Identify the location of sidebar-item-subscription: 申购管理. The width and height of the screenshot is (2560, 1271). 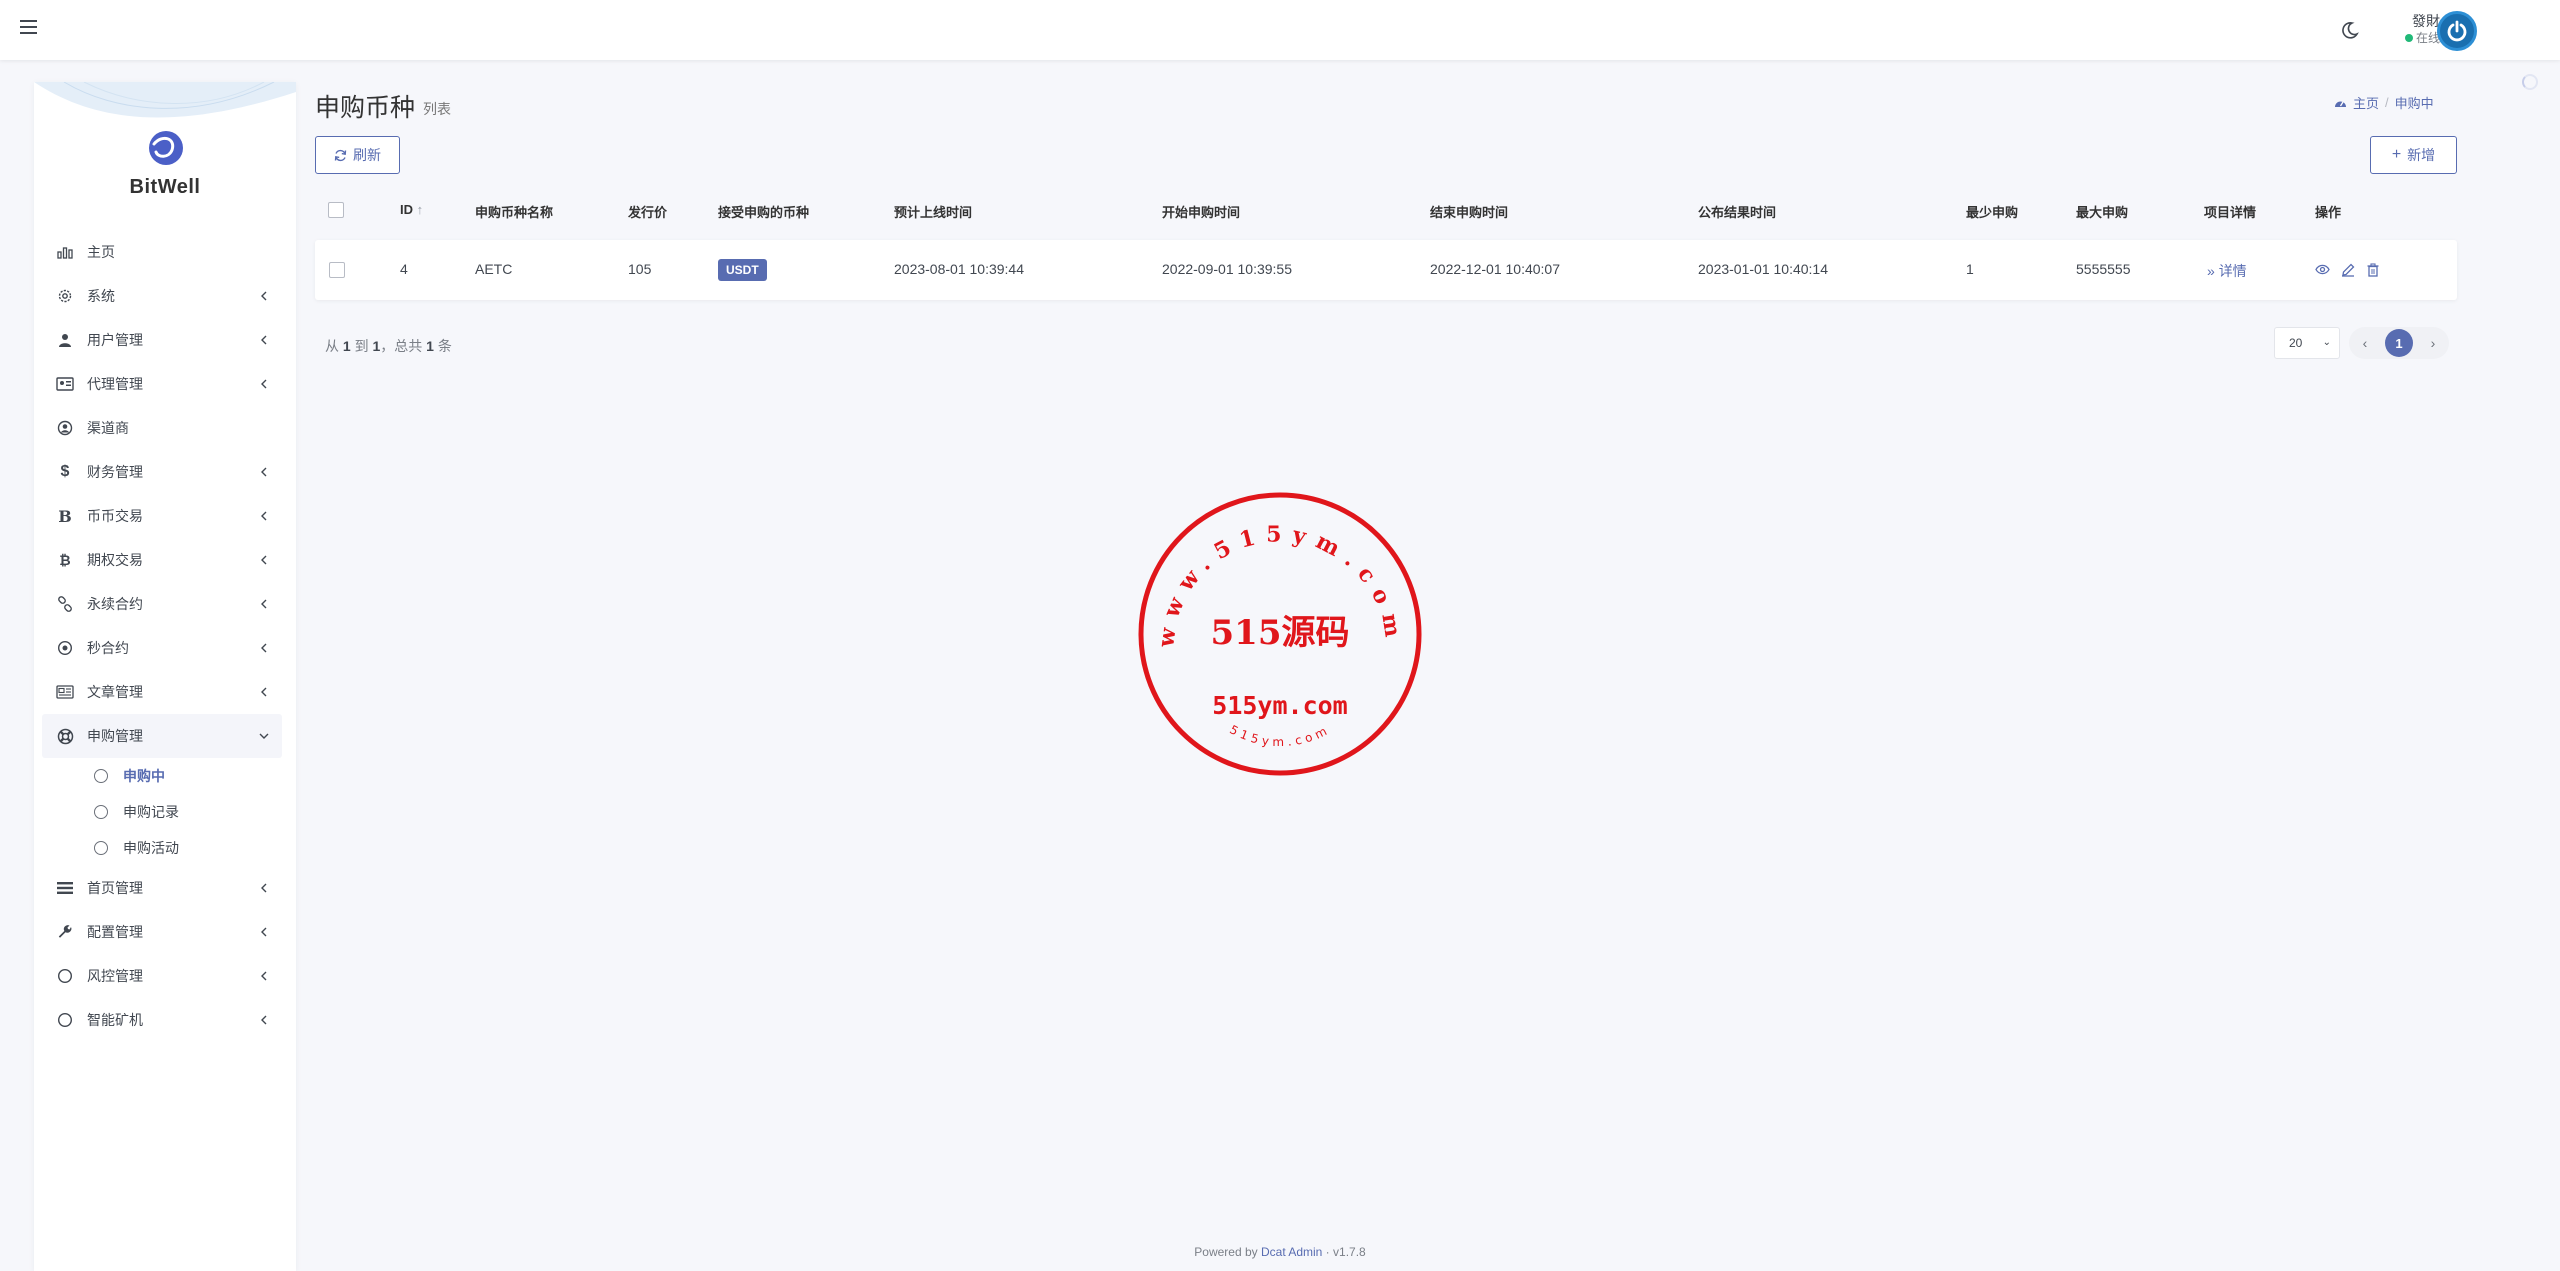
(162, 736).